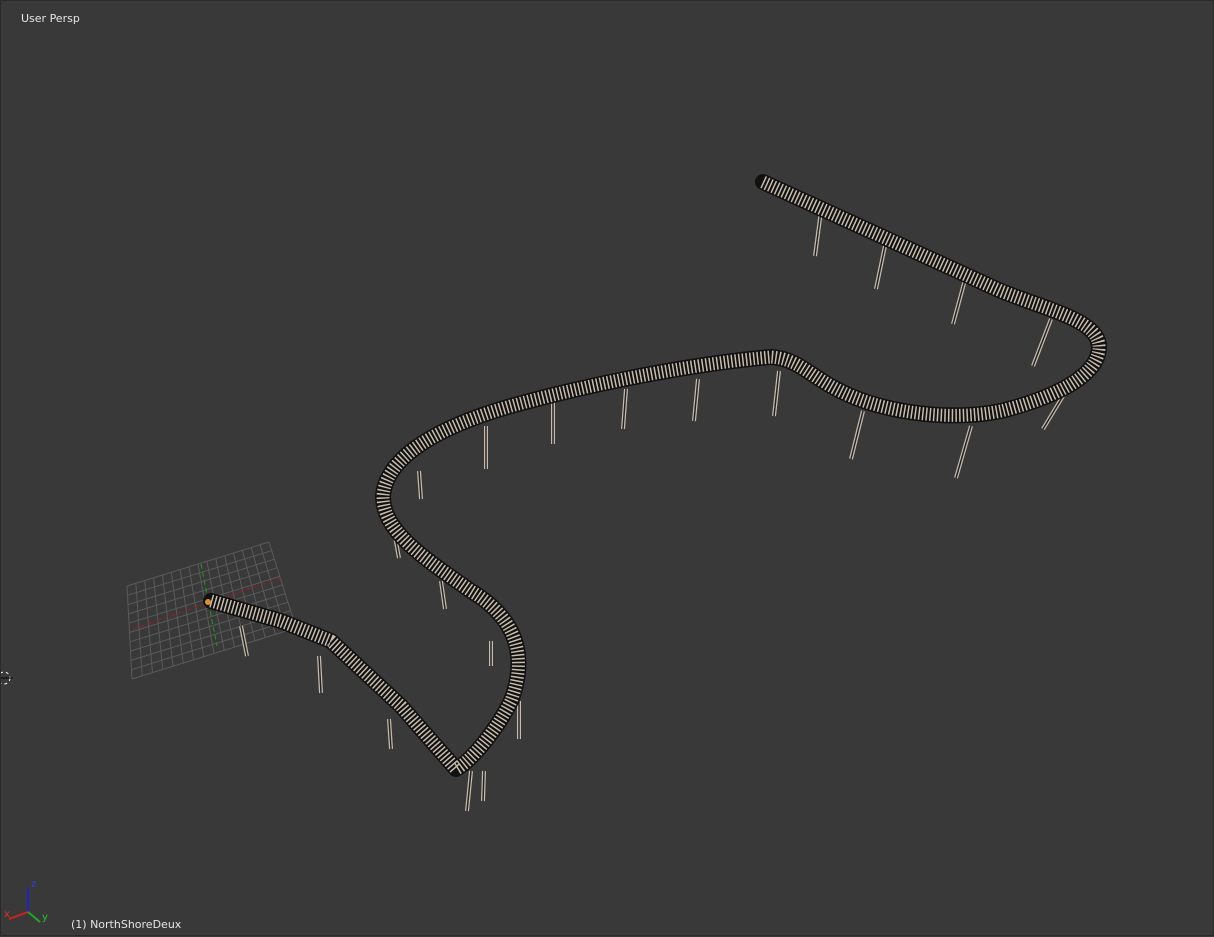 The width and height of the screenshot is (1214, 937). Describe the element at coordinates (45, 917) in the screenshot. I see `gizmo-y-label: y` at that location.